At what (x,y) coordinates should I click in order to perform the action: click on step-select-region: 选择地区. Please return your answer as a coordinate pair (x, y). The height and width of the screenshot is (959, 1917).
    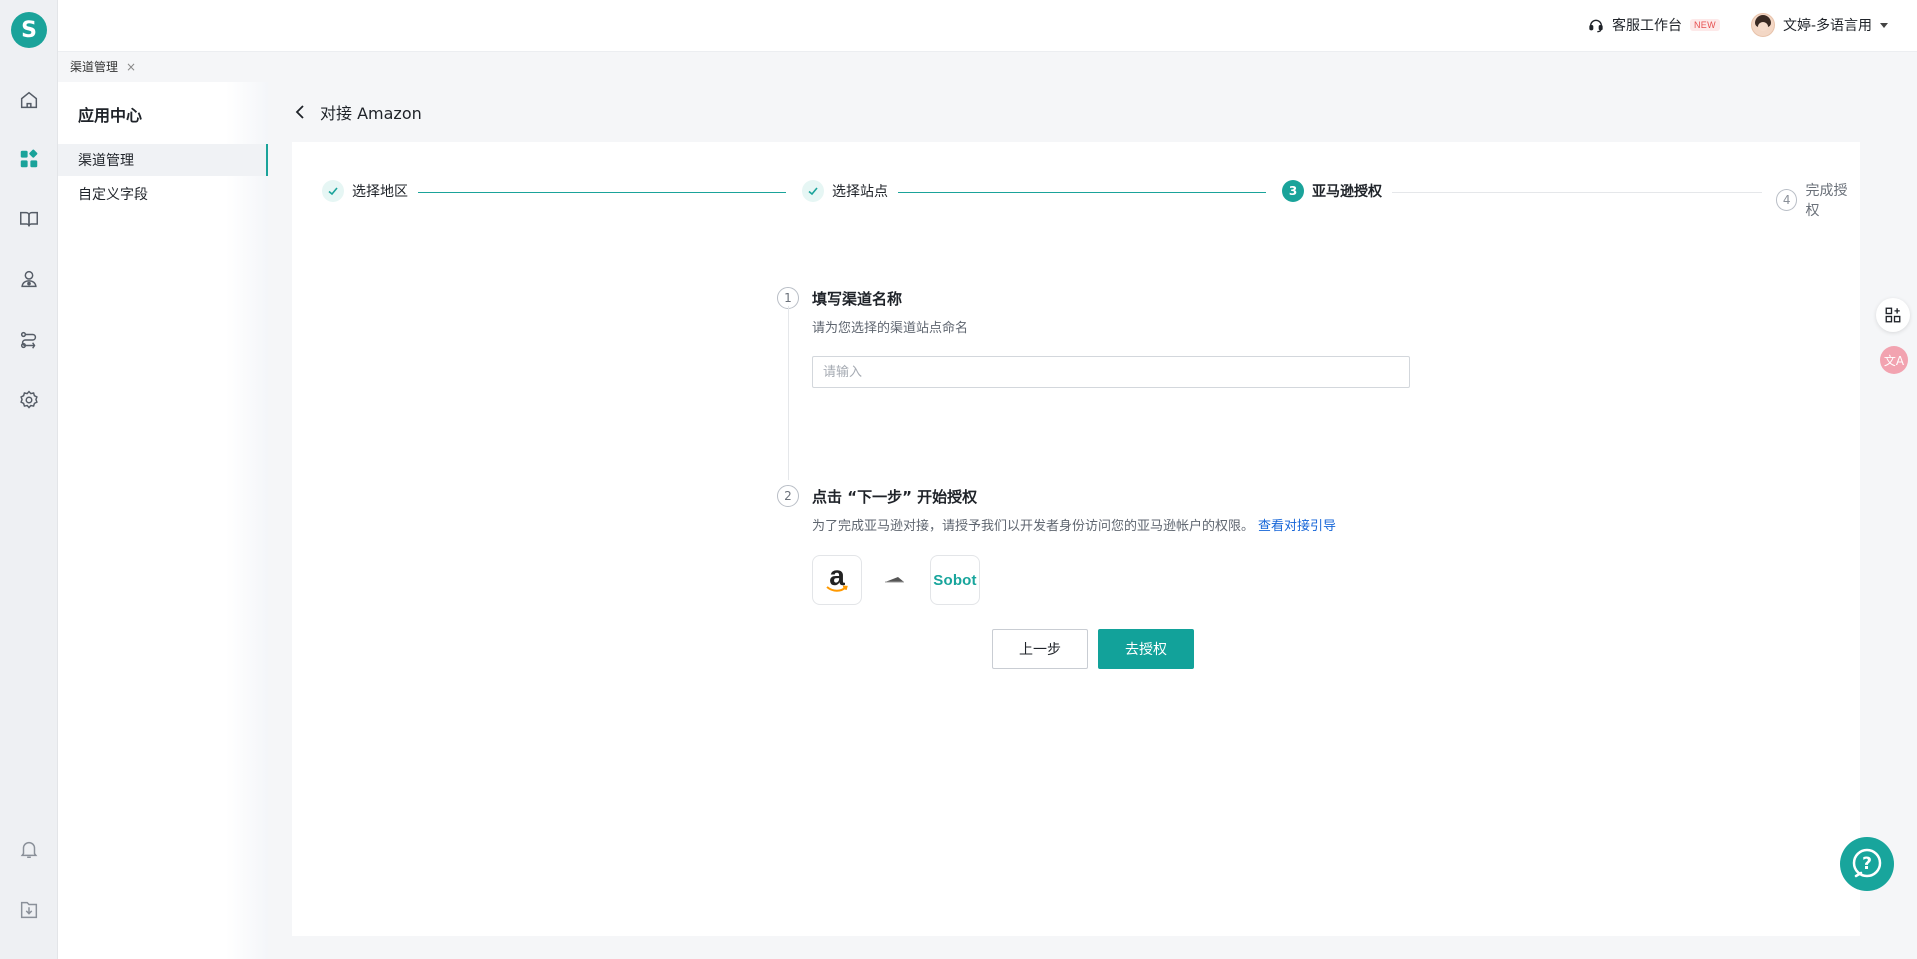
    Looking at the image, I should click on (365, 191).